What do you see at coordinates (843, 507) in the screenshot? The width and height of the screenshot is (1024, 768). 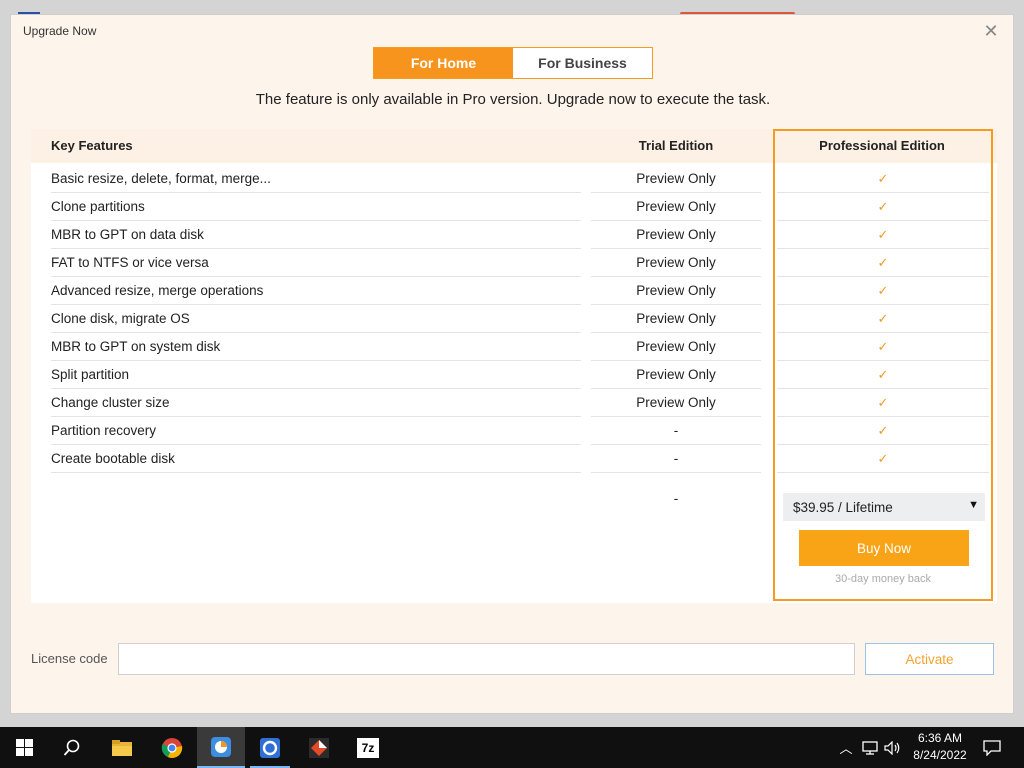 I see `price-plan-value: $39.95 / Lifetime` at bounding box center [843, 507].